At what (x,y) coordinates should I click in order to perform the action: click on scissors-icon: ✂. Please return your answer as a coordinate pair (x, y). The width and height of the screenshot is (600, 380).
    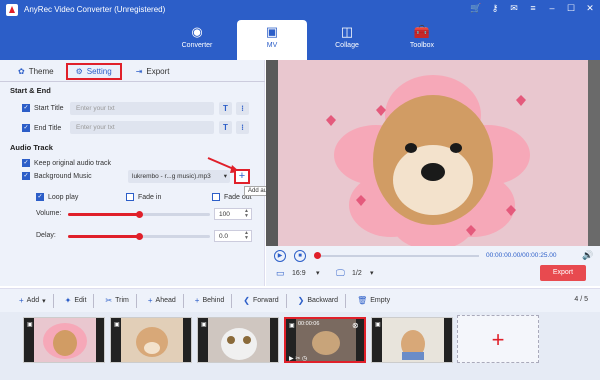
    Looking at the image, I should click on (109, 300).